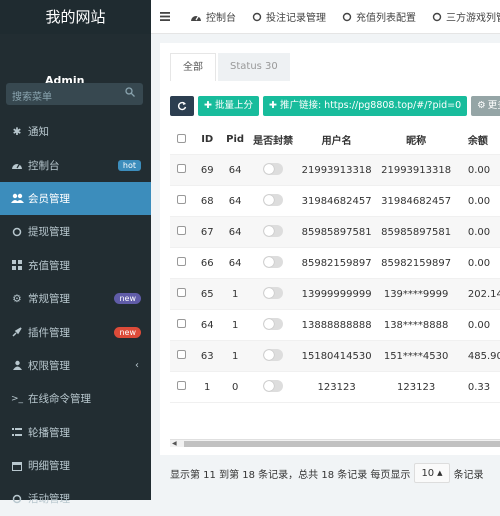  I want to click on user-panel: NO Admin 在线, so click(75, 69).